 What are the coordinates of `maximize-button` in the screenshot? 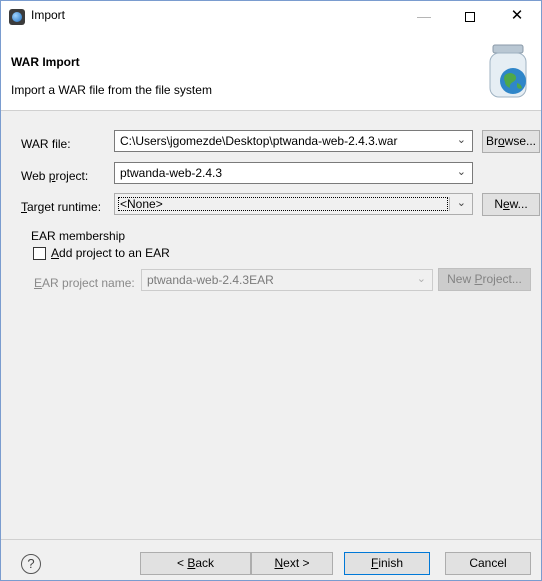 It's located at (470, 16).